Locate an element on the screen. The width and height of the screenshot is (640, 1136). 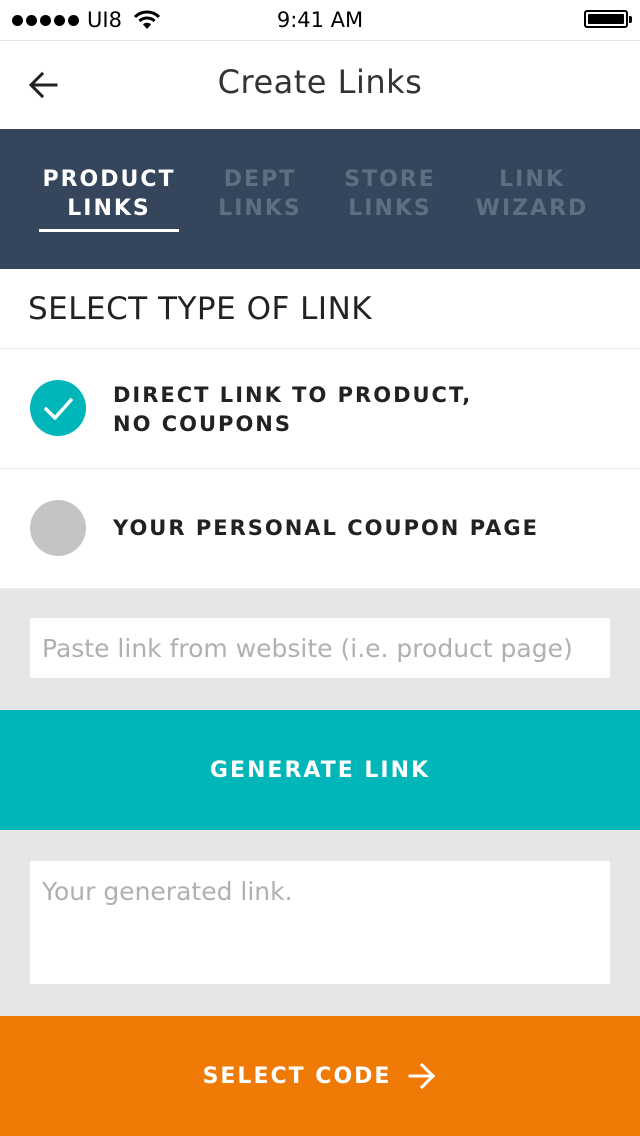
active-tab-indicator is located at coordinates (109, 230).